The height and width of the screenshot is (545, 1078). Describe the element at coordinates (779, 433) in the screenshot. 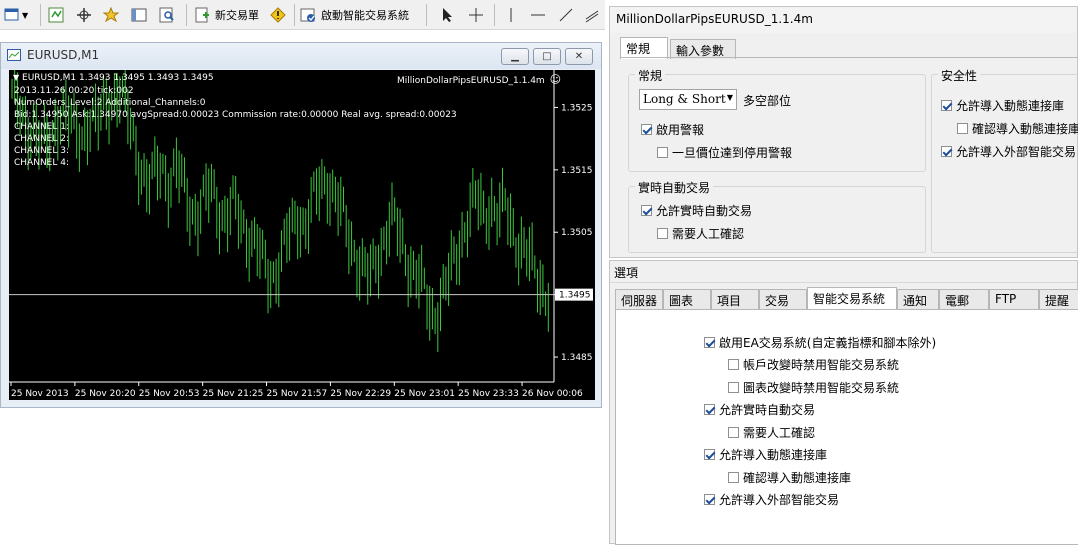

I see `checkbox-label: 需要人工確認` at that location.